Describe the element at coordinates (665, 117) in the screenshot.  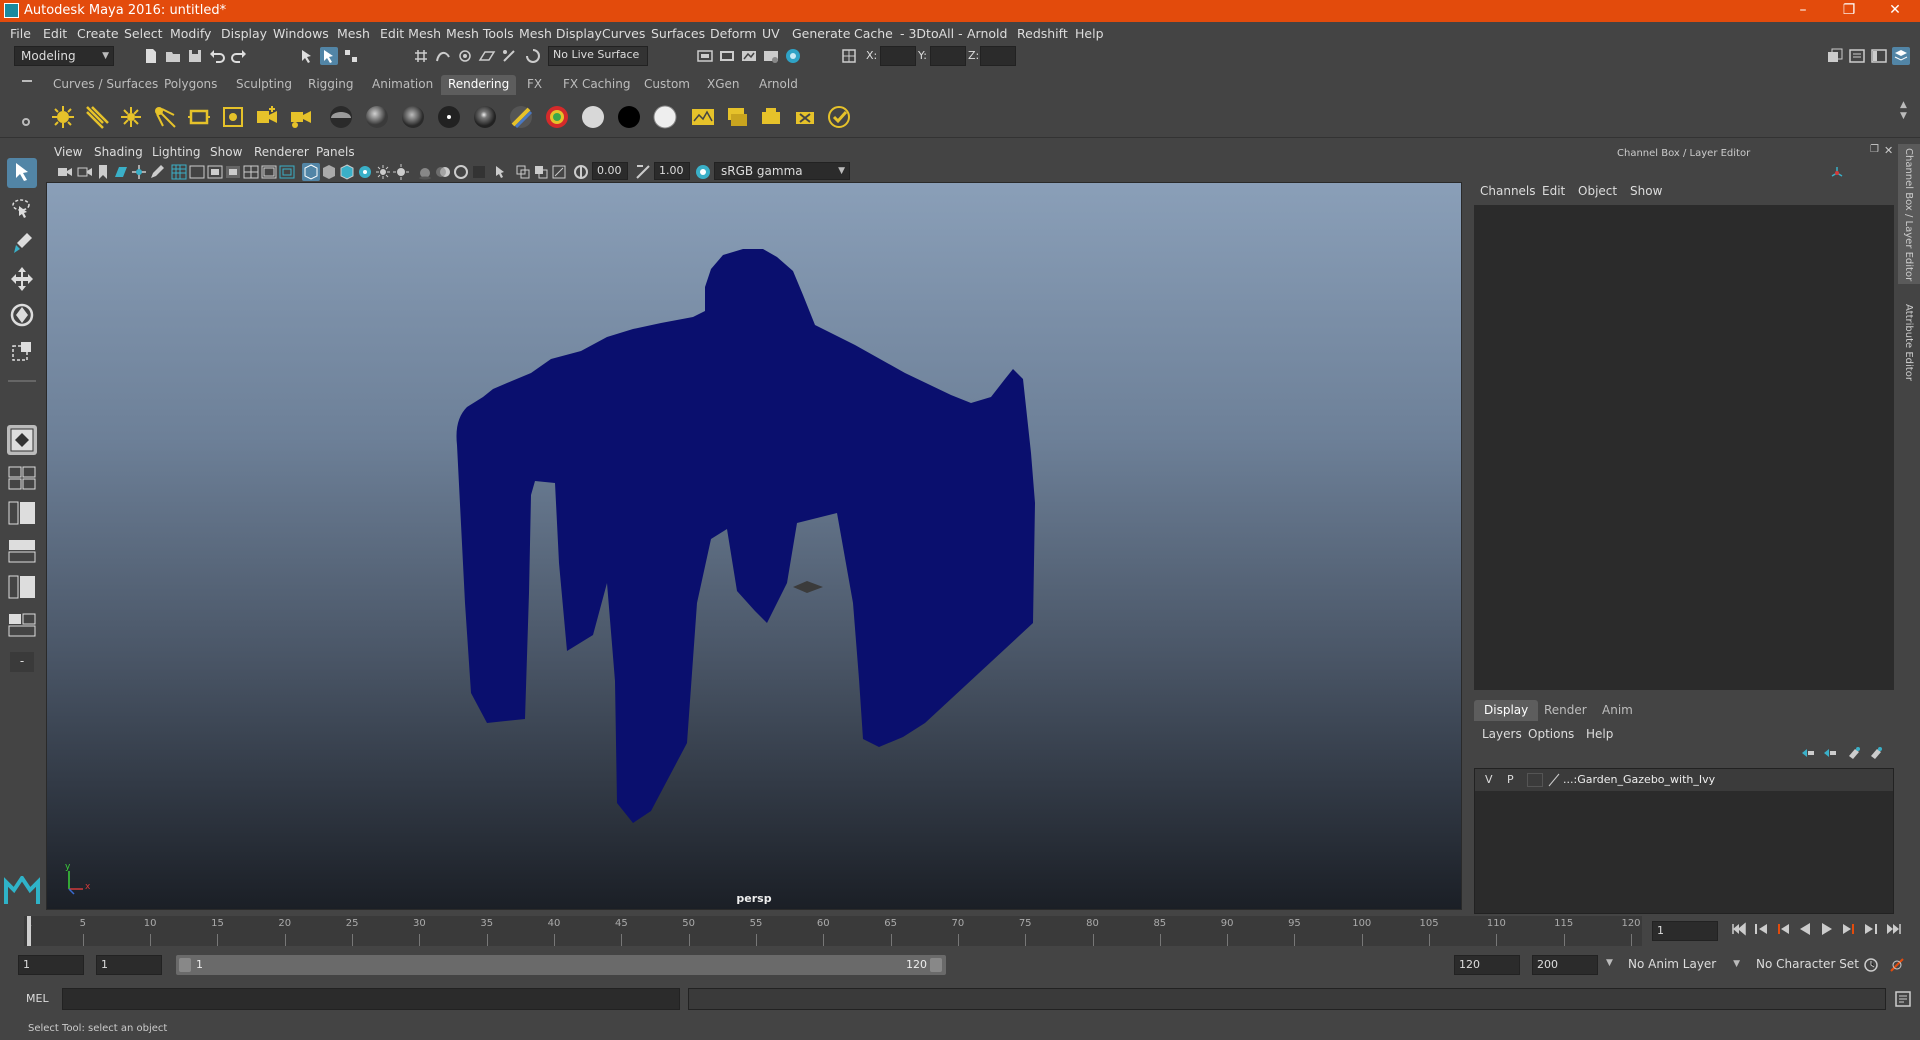
I see `white-shader-icon` at that location.